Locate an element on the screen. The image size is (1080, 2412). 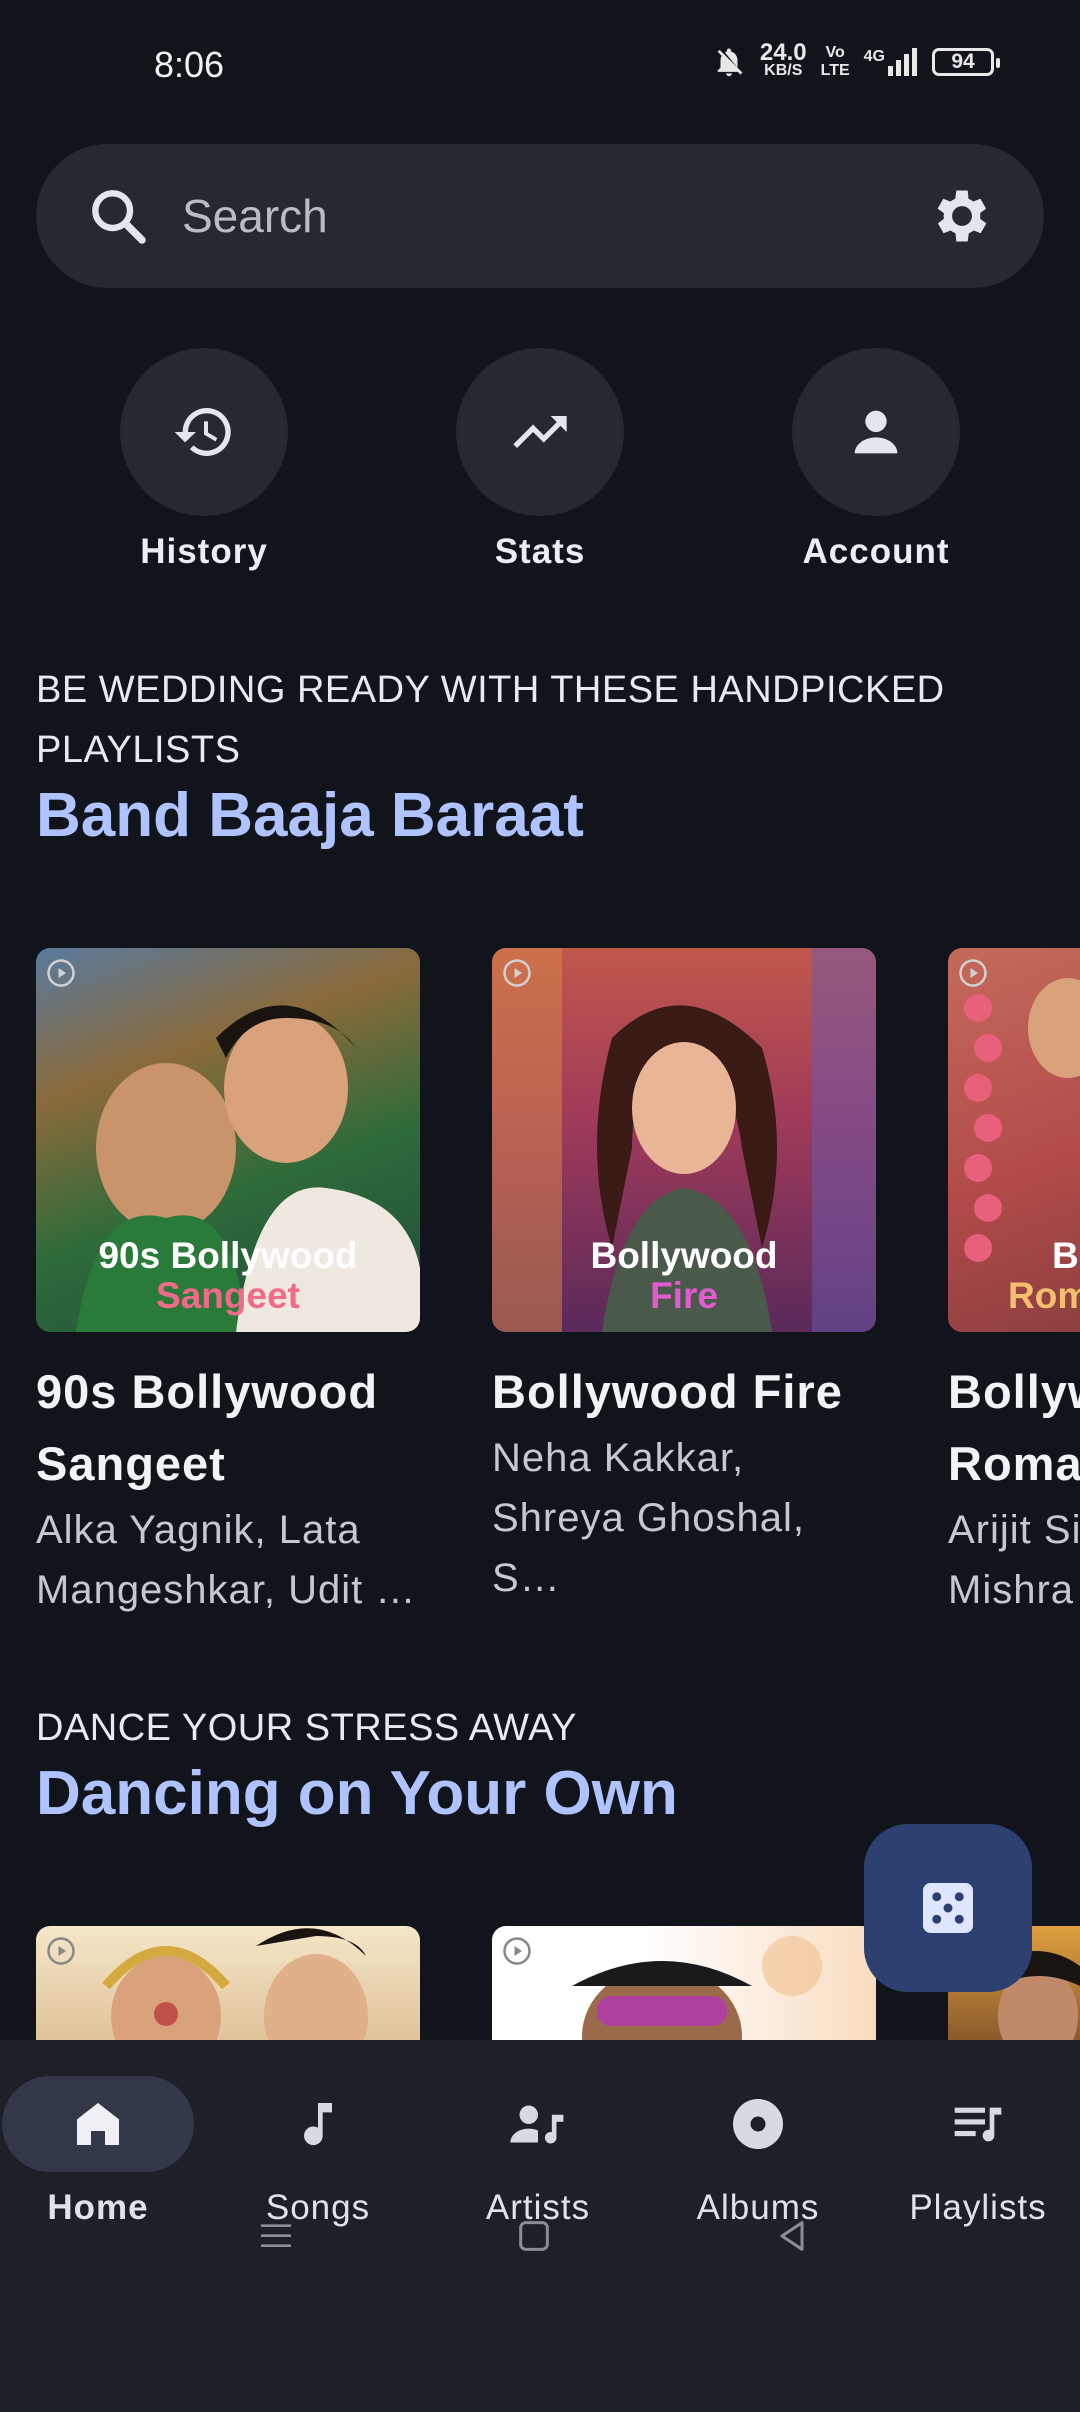
nav-songs: Songs is located at coordinates (318, 2152).